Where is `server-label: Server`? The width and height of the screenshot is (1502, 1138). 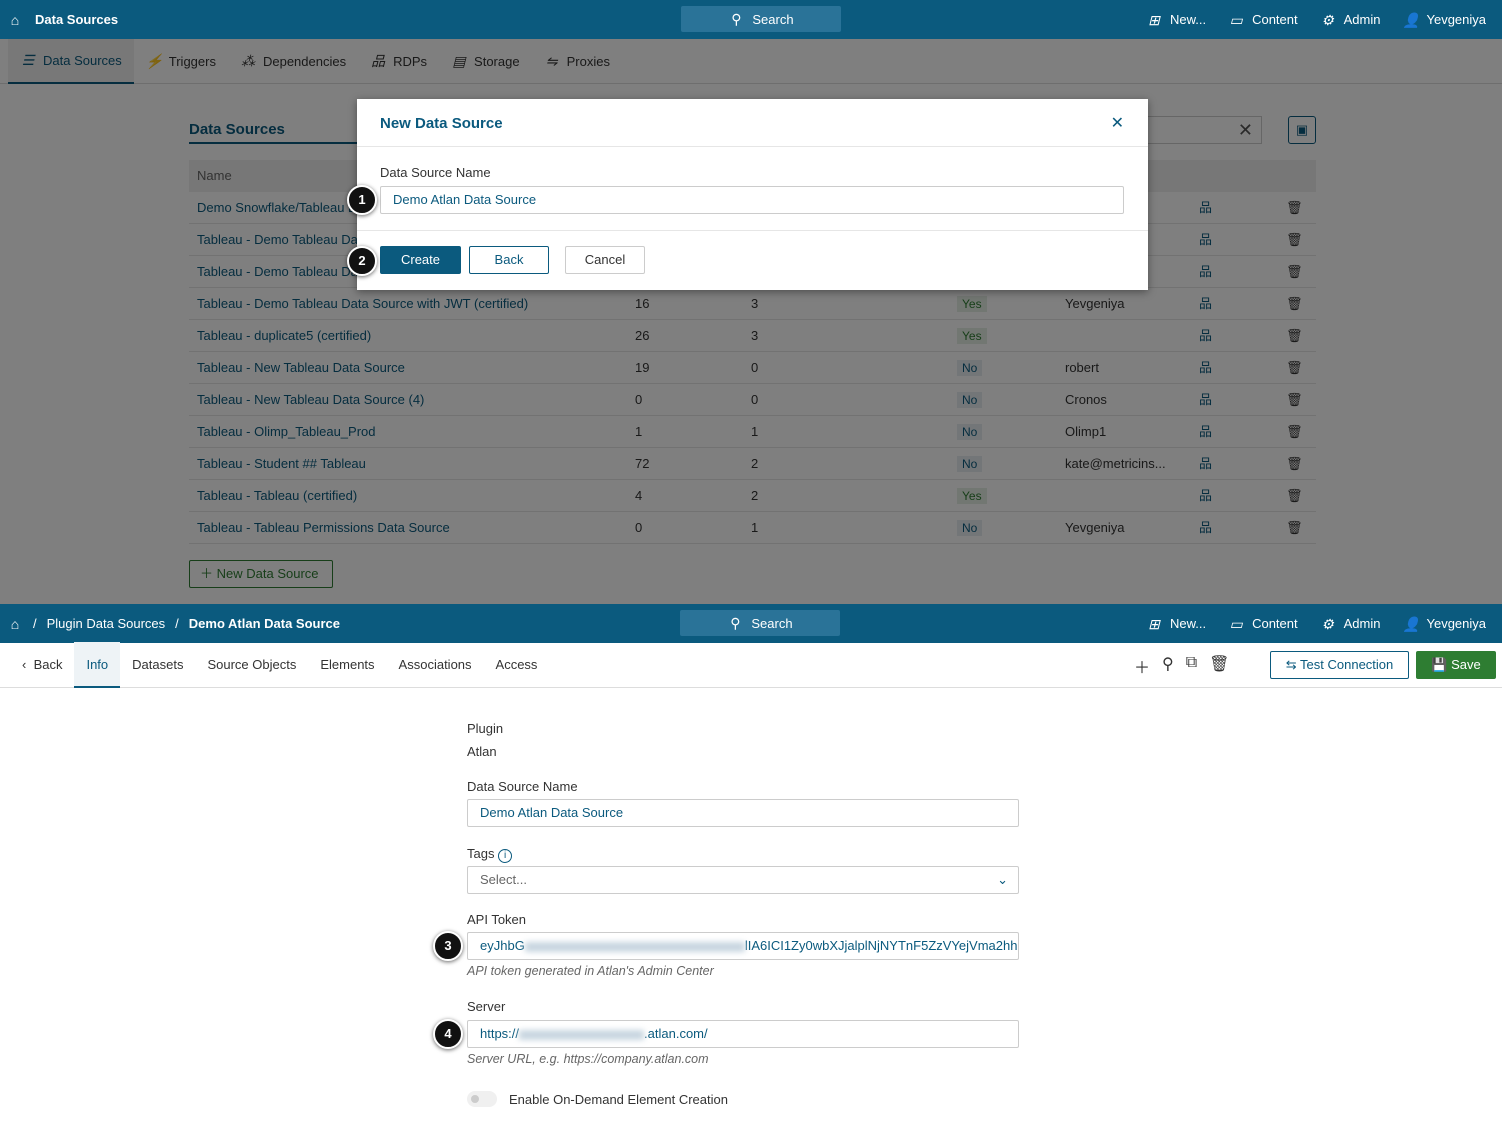
server-label: Server is located at coordinates (486, 1006).